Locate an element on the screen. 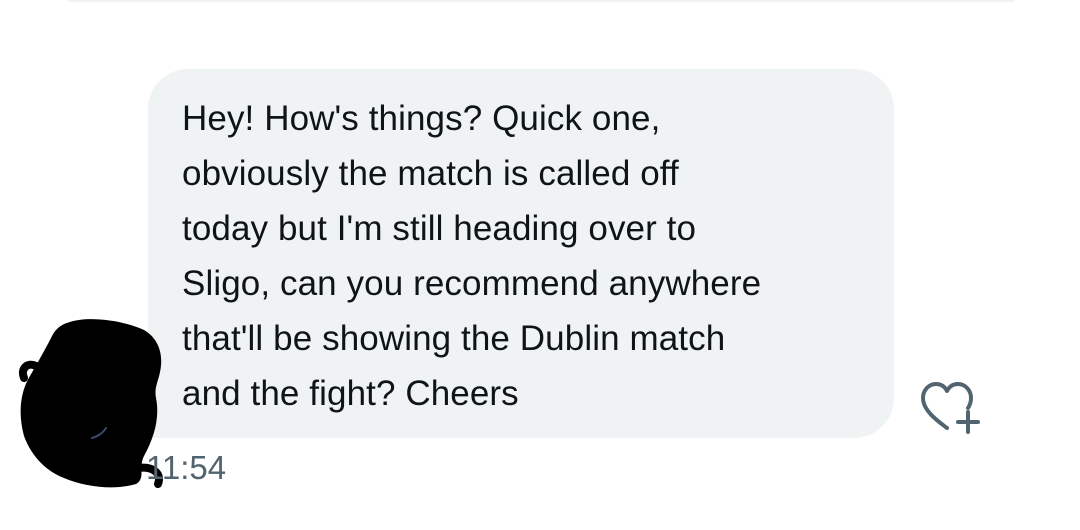 Image resolution: width=1080 pixels, height=530 pixels. message-timestamp: 11:54 is located at coordinates (186, 467).